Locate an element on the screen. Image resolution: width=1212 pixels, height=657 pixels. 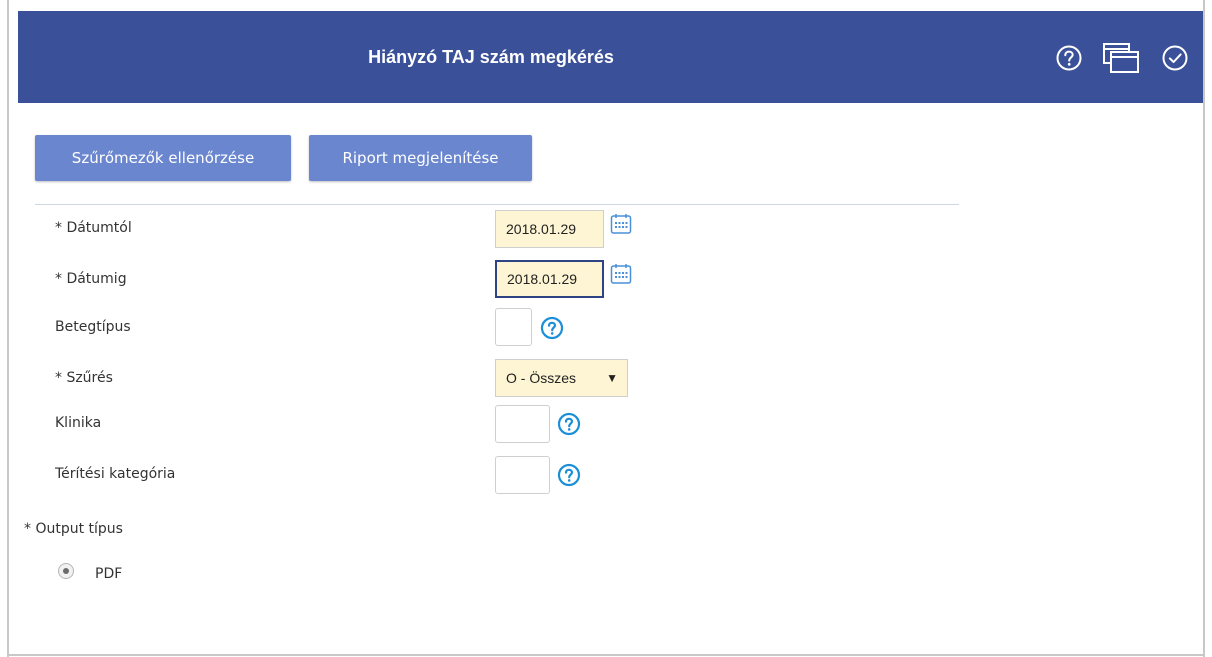
payment-category-input is located at coordinates (522, 475).